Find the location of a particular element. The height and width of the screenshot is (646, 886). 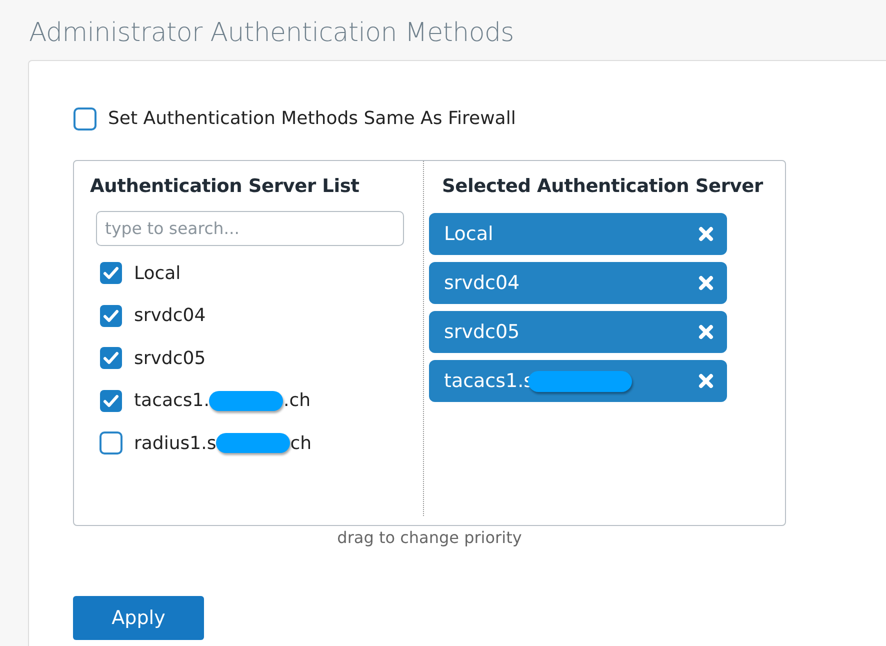

apply-button: Apply is located at coordinates (138, 618).